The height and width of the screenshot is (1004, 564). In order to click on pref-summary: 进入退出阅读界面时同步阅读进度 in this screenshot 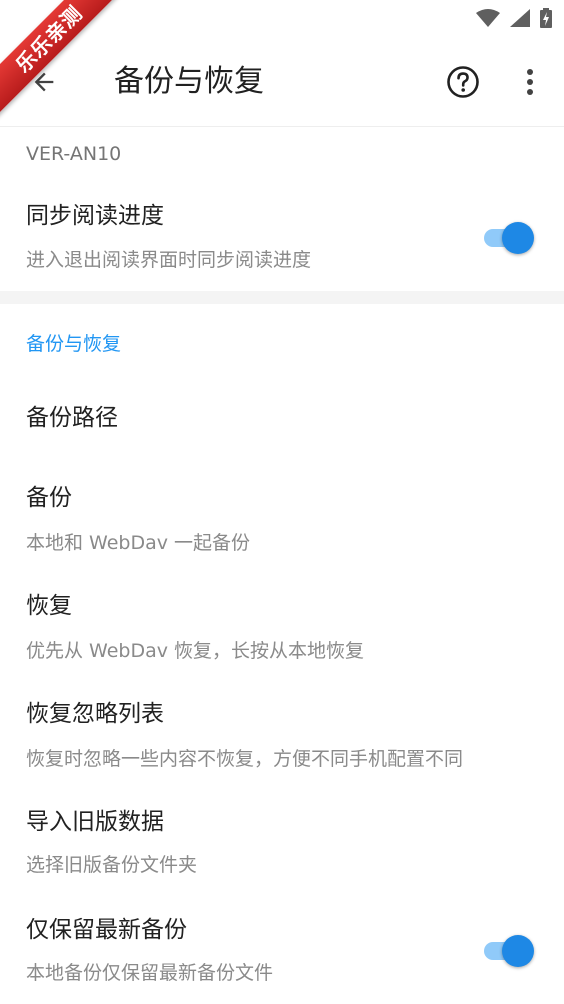, I will do `click(169, 260)`.